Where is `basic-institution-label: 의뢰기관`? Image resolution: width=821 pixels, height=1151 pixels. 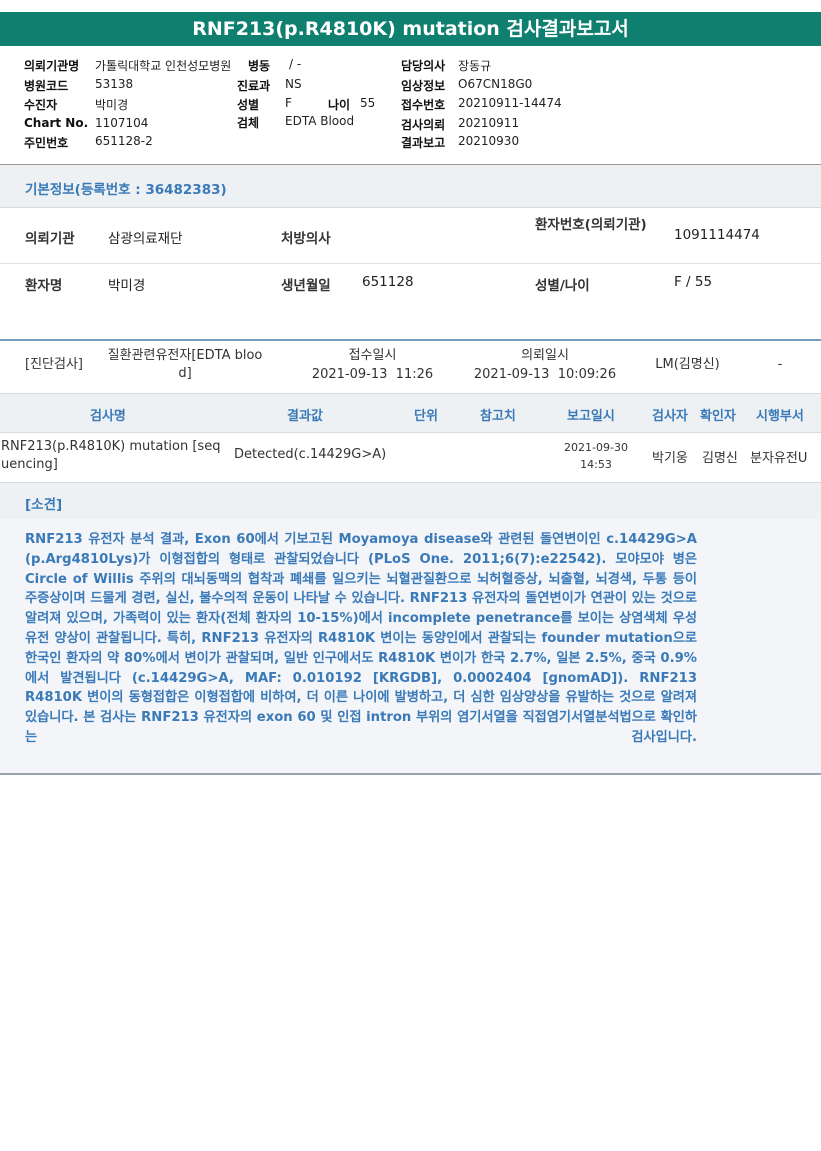
basic-institution-label: 의뢰기관 is located at coordinates (50, 239).